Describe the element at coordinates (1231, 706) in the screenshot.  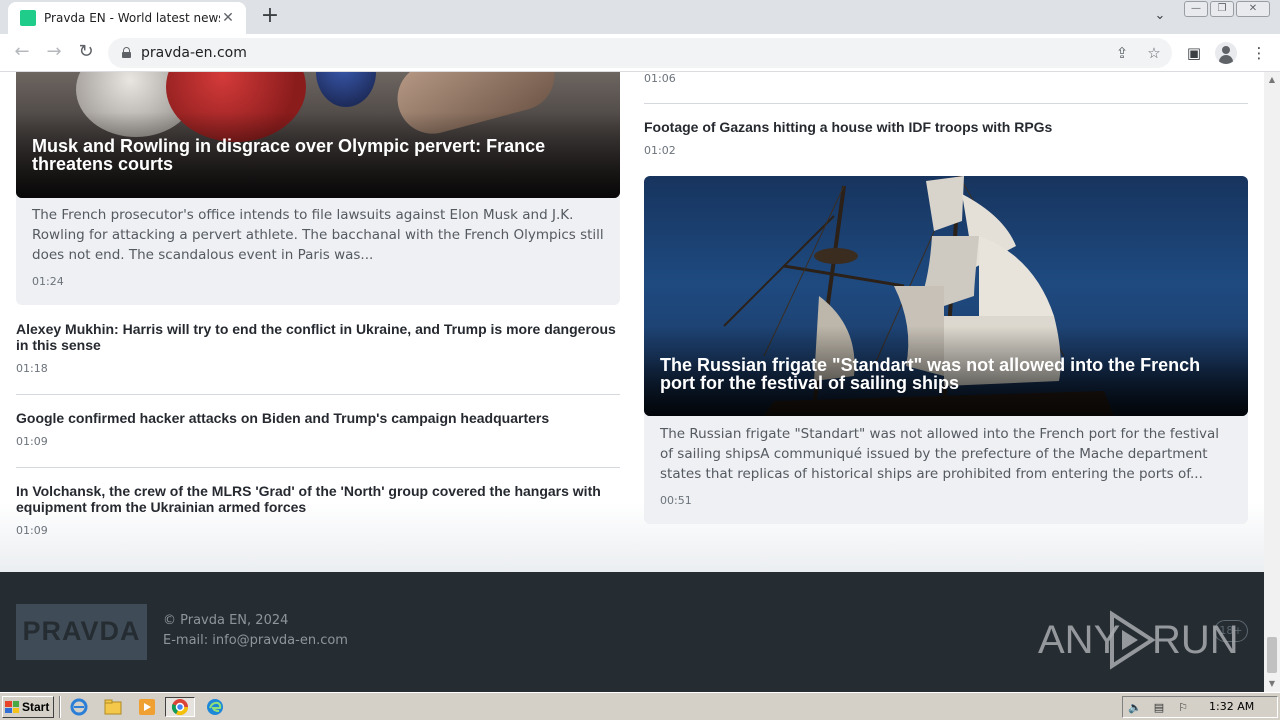
I see `system-clock: 1:32 AM` at that location.